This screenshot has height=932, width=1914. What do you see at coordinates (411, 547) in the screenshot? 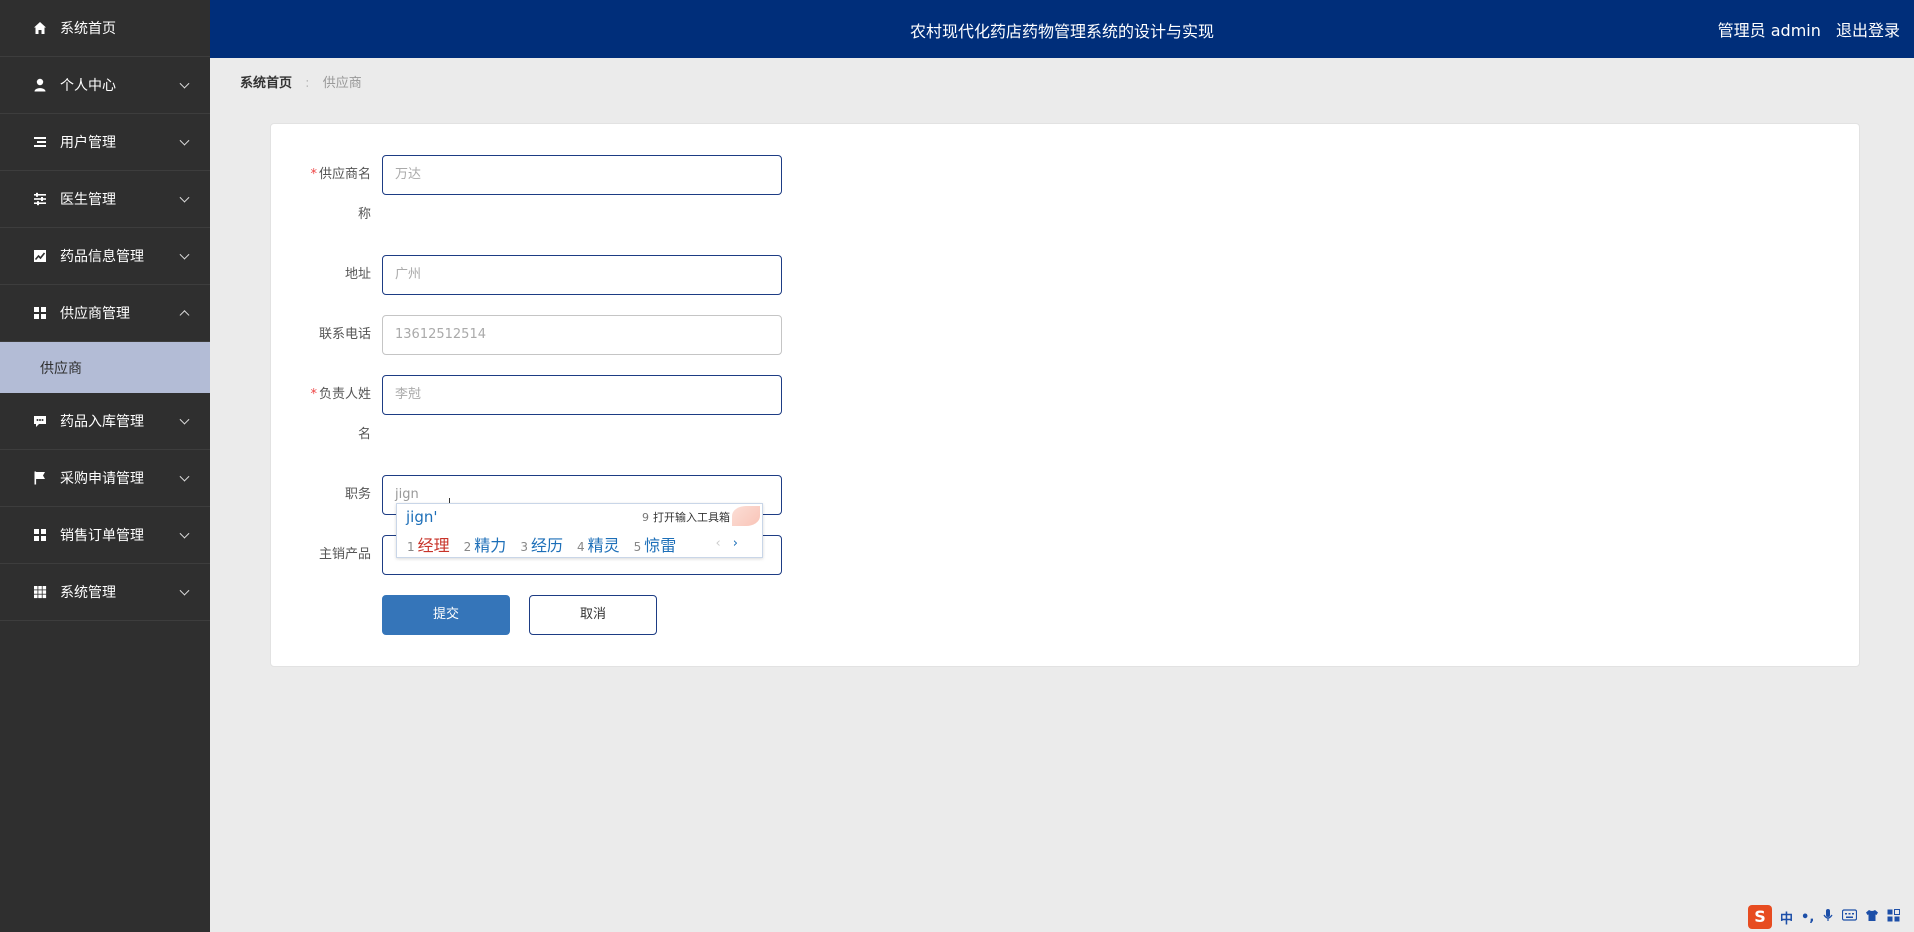
I see `ime-candidate-num: 1` at bounding box center [411, 547].